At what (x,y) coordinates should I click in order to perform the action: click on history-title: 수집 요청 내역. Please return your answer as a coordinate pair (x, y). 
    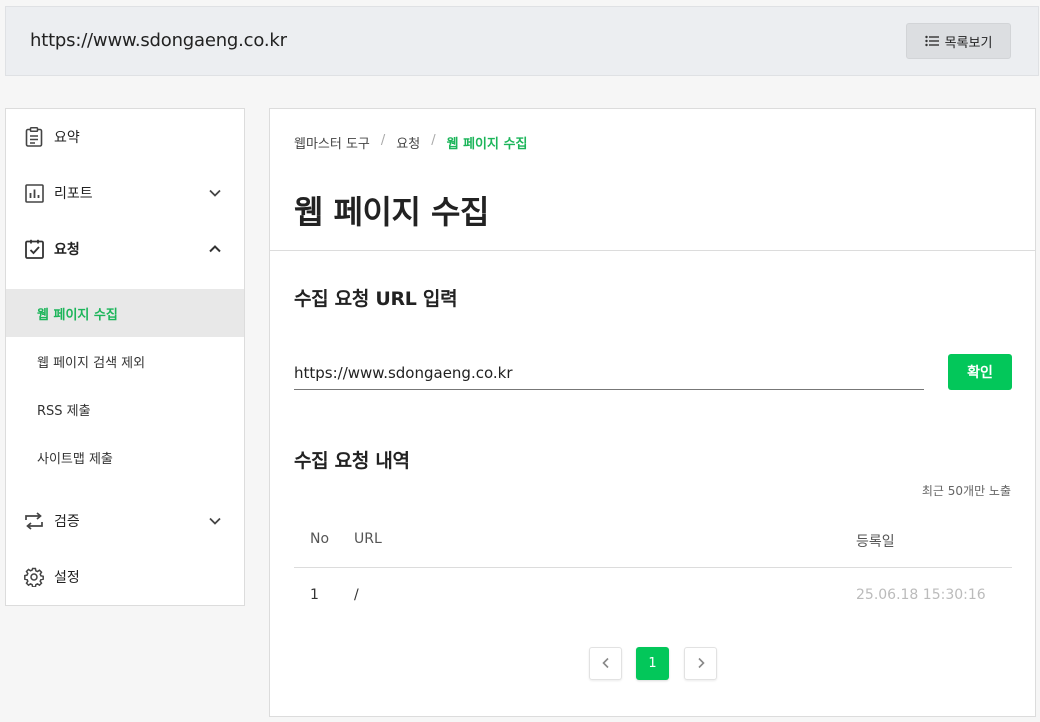
    Looking at the image, I should click on (352, 461).